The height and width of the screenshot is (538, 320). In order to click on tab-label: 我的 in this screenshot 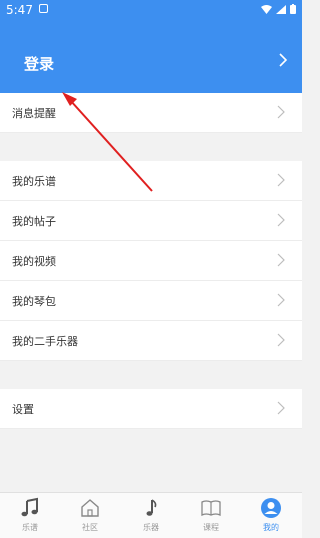, I will do `click(271, 527)`.